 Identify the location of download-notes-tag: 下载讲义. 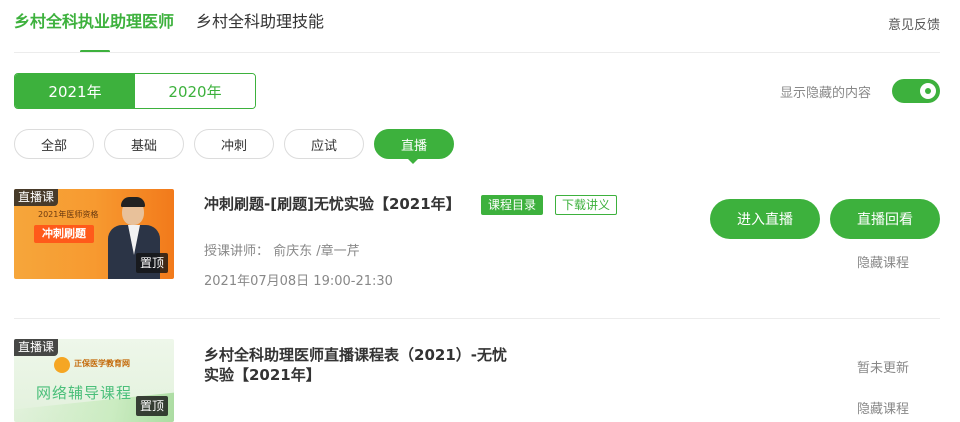
(586, 205).